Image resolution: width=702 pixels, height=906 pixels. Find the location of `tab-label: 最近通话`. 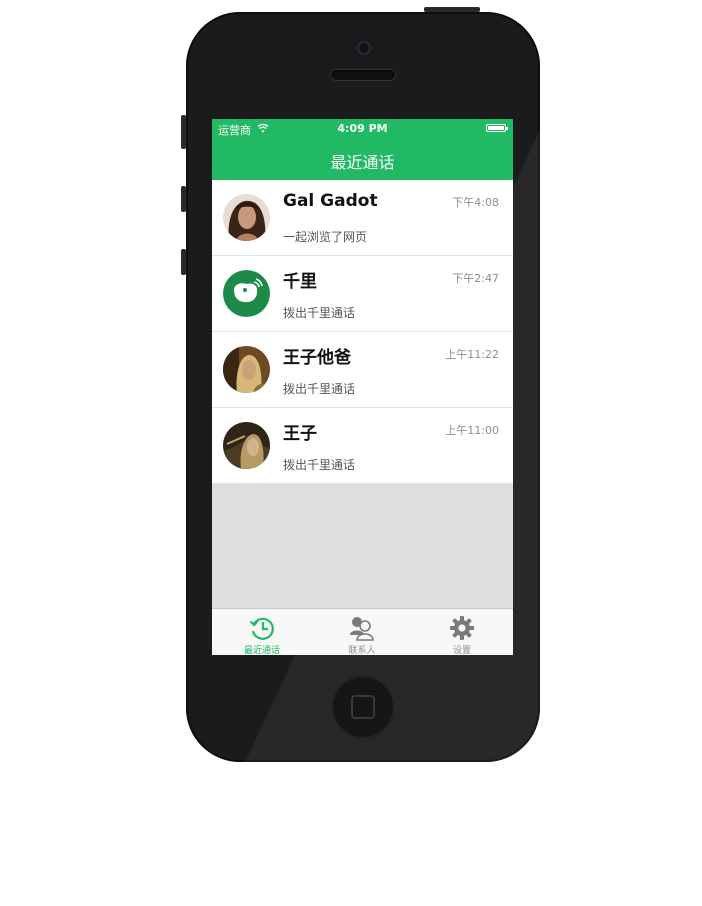

tab-label: 最近通话 is located at coordinates (261, 650).